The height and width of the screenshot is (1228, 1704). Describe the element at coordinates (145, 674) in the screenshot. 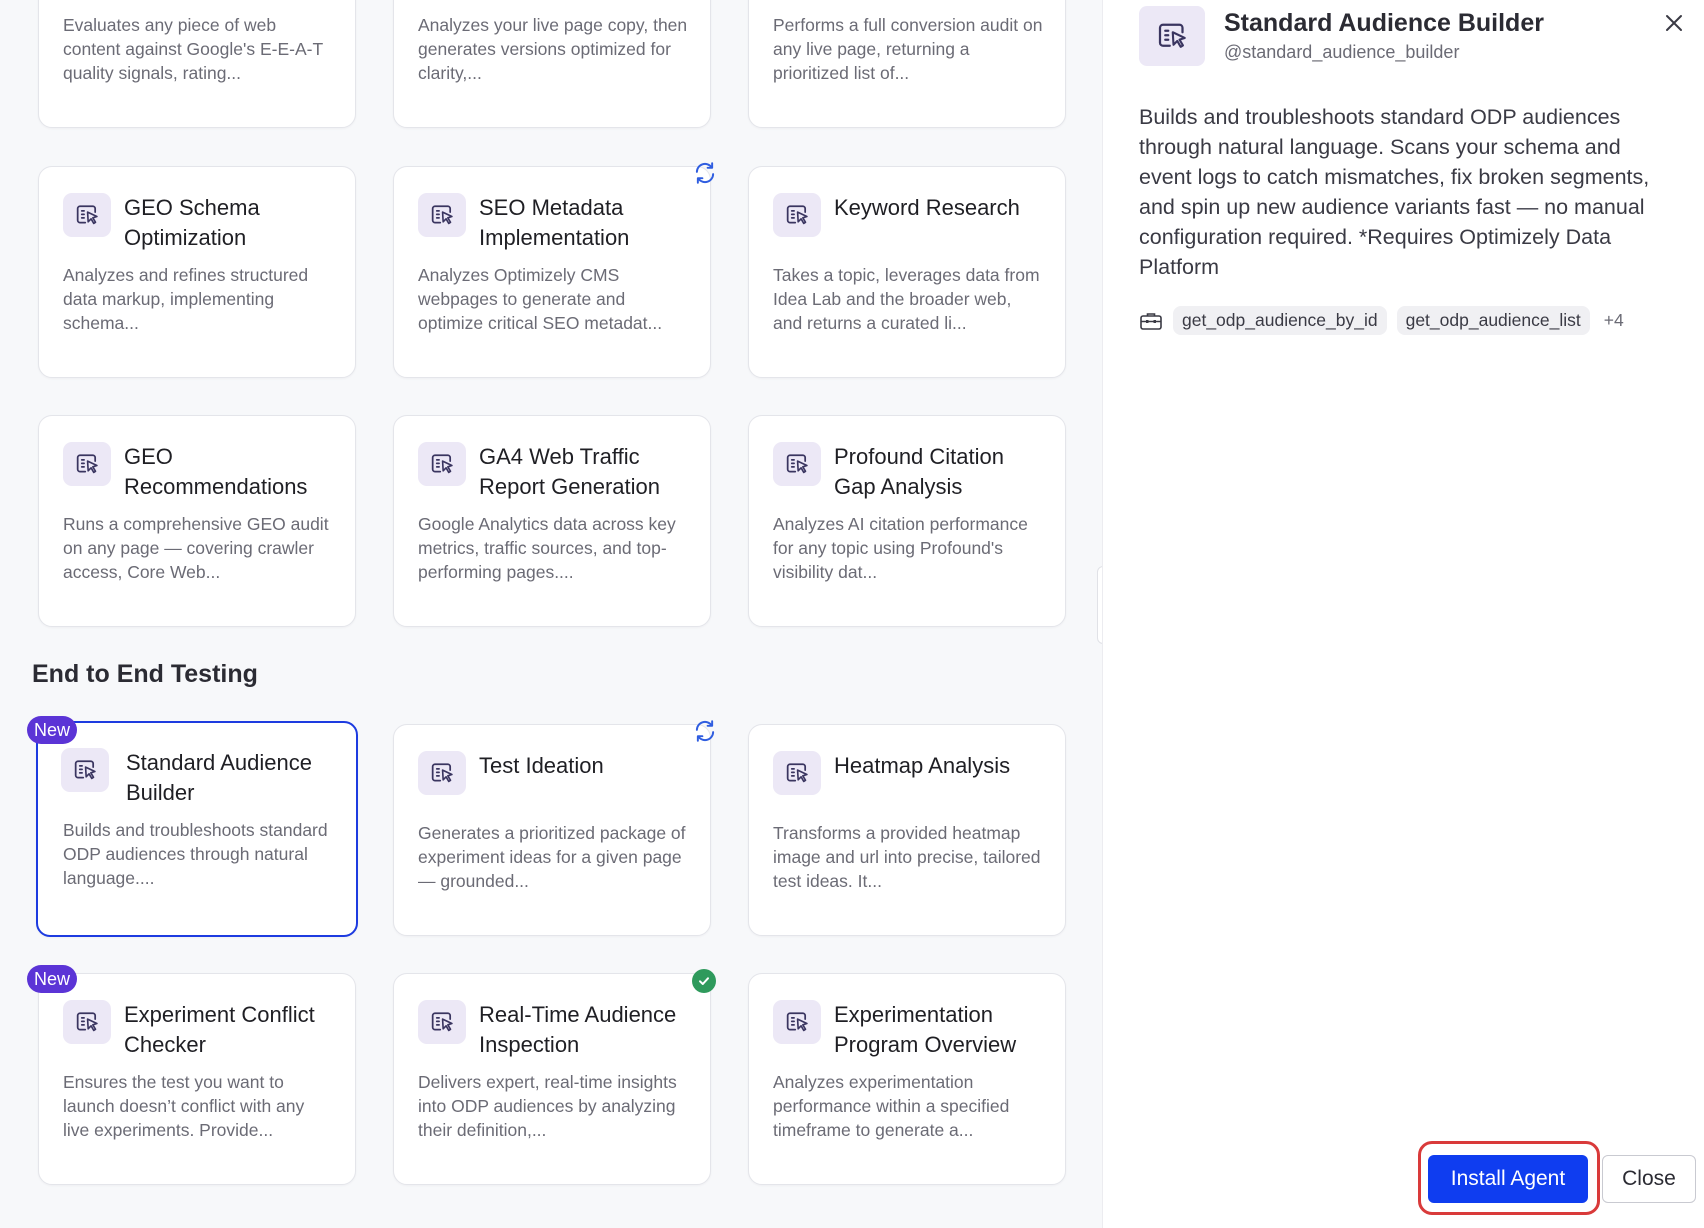

I see `section-title: End to End Testing` at that location.